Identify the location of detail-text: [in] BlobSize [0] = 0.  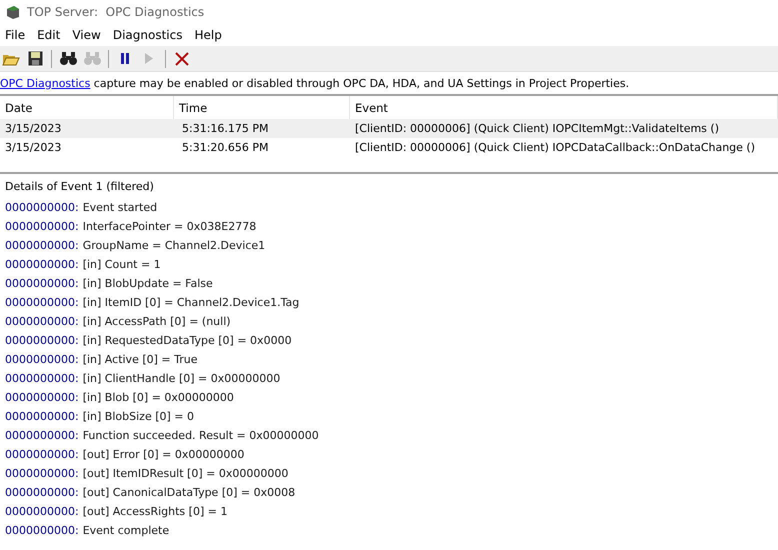
(138, 416).